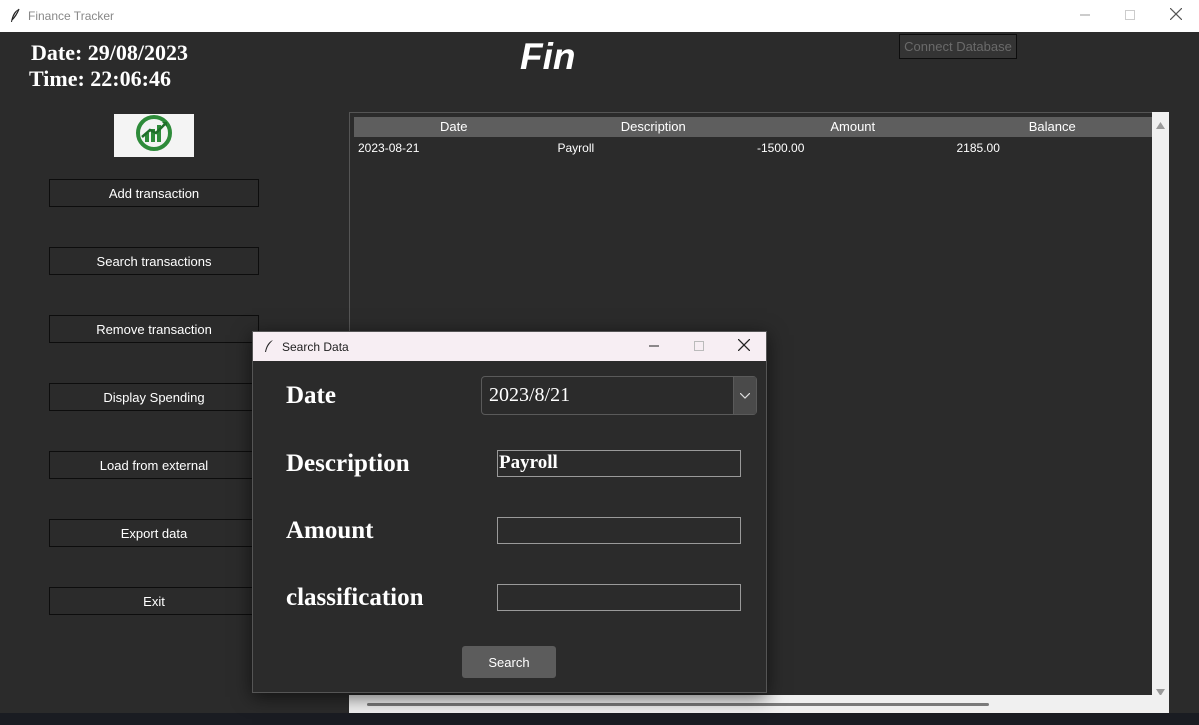 The width and height of the screenshot is (1199, 725). I want to click on window-title: Finance Tracker, so click(71, 16).